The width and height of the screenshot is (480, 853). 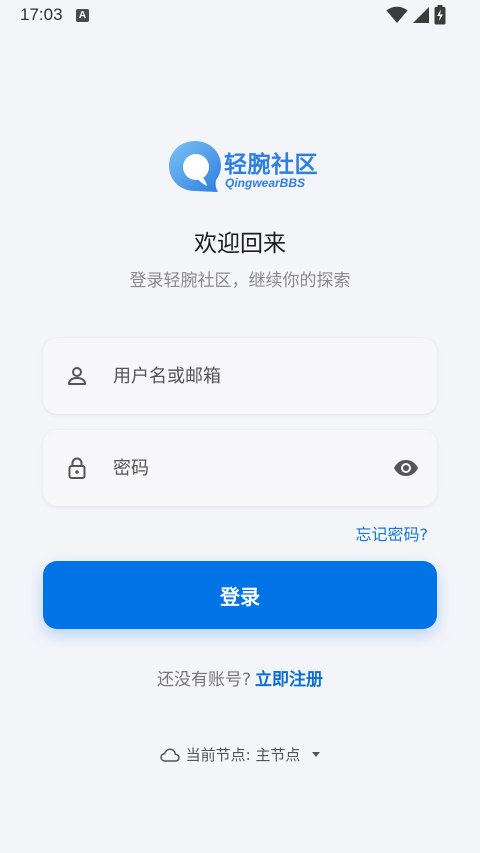 What do you see at coordinates (406, 468) in the screenshot?
I see `eye-icon` at bounding box center [406, 468].